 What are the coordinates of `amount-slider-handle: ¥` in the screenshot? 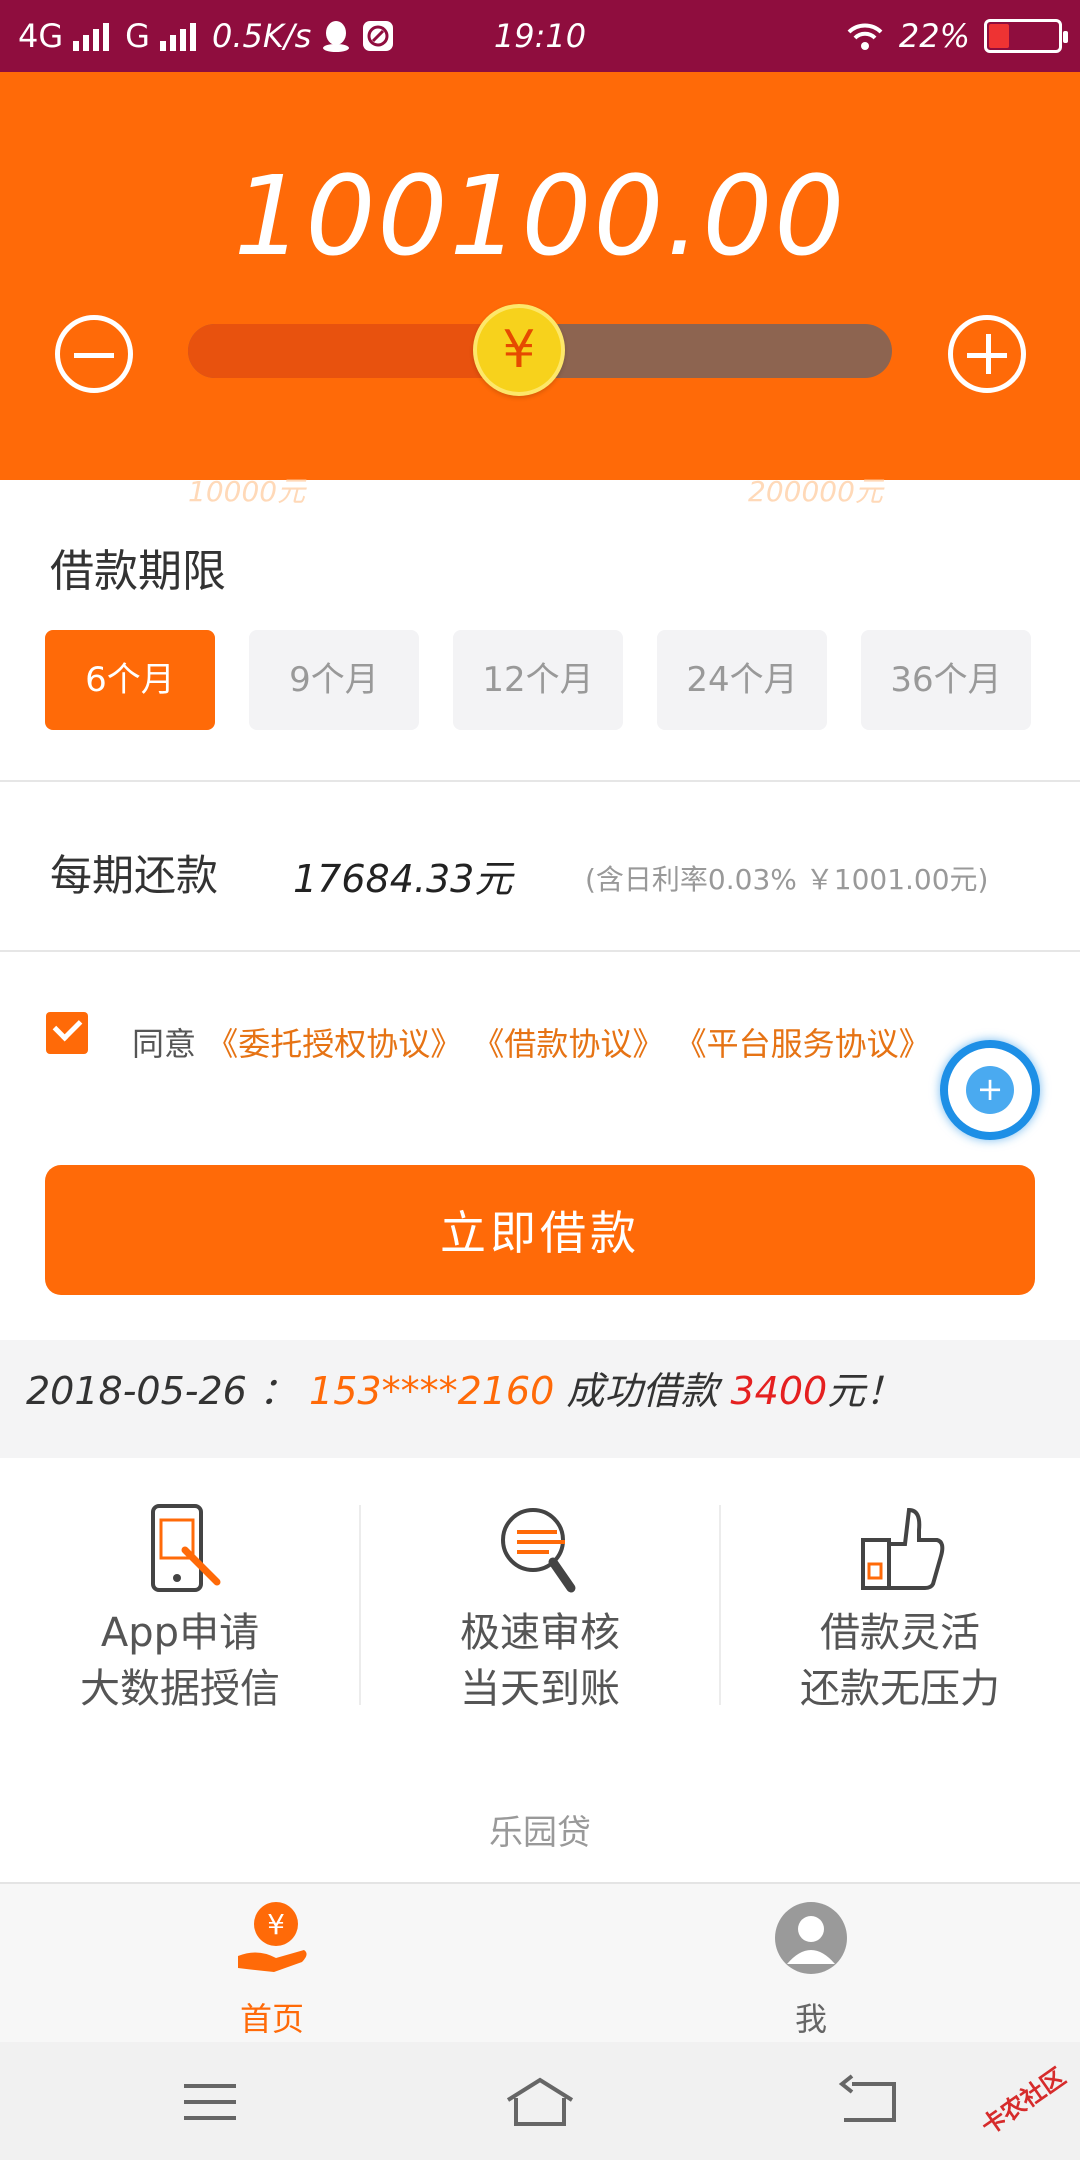 It's located at (518, 350).